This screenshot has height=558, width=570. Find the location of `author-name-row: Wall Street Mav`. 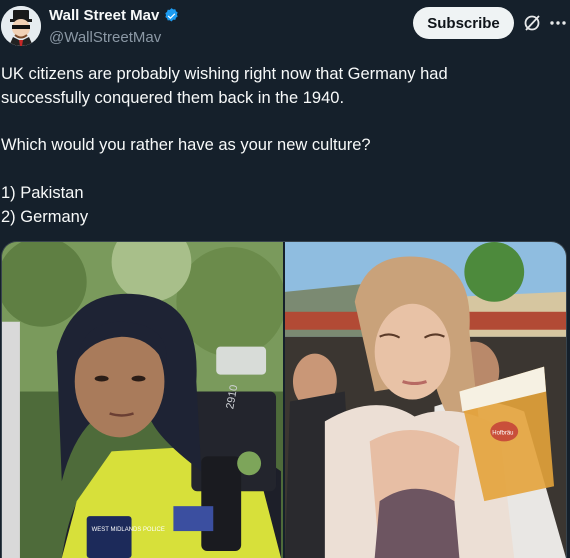

author-name-row: Wall Street Mav is located at coordinates (114, 15).